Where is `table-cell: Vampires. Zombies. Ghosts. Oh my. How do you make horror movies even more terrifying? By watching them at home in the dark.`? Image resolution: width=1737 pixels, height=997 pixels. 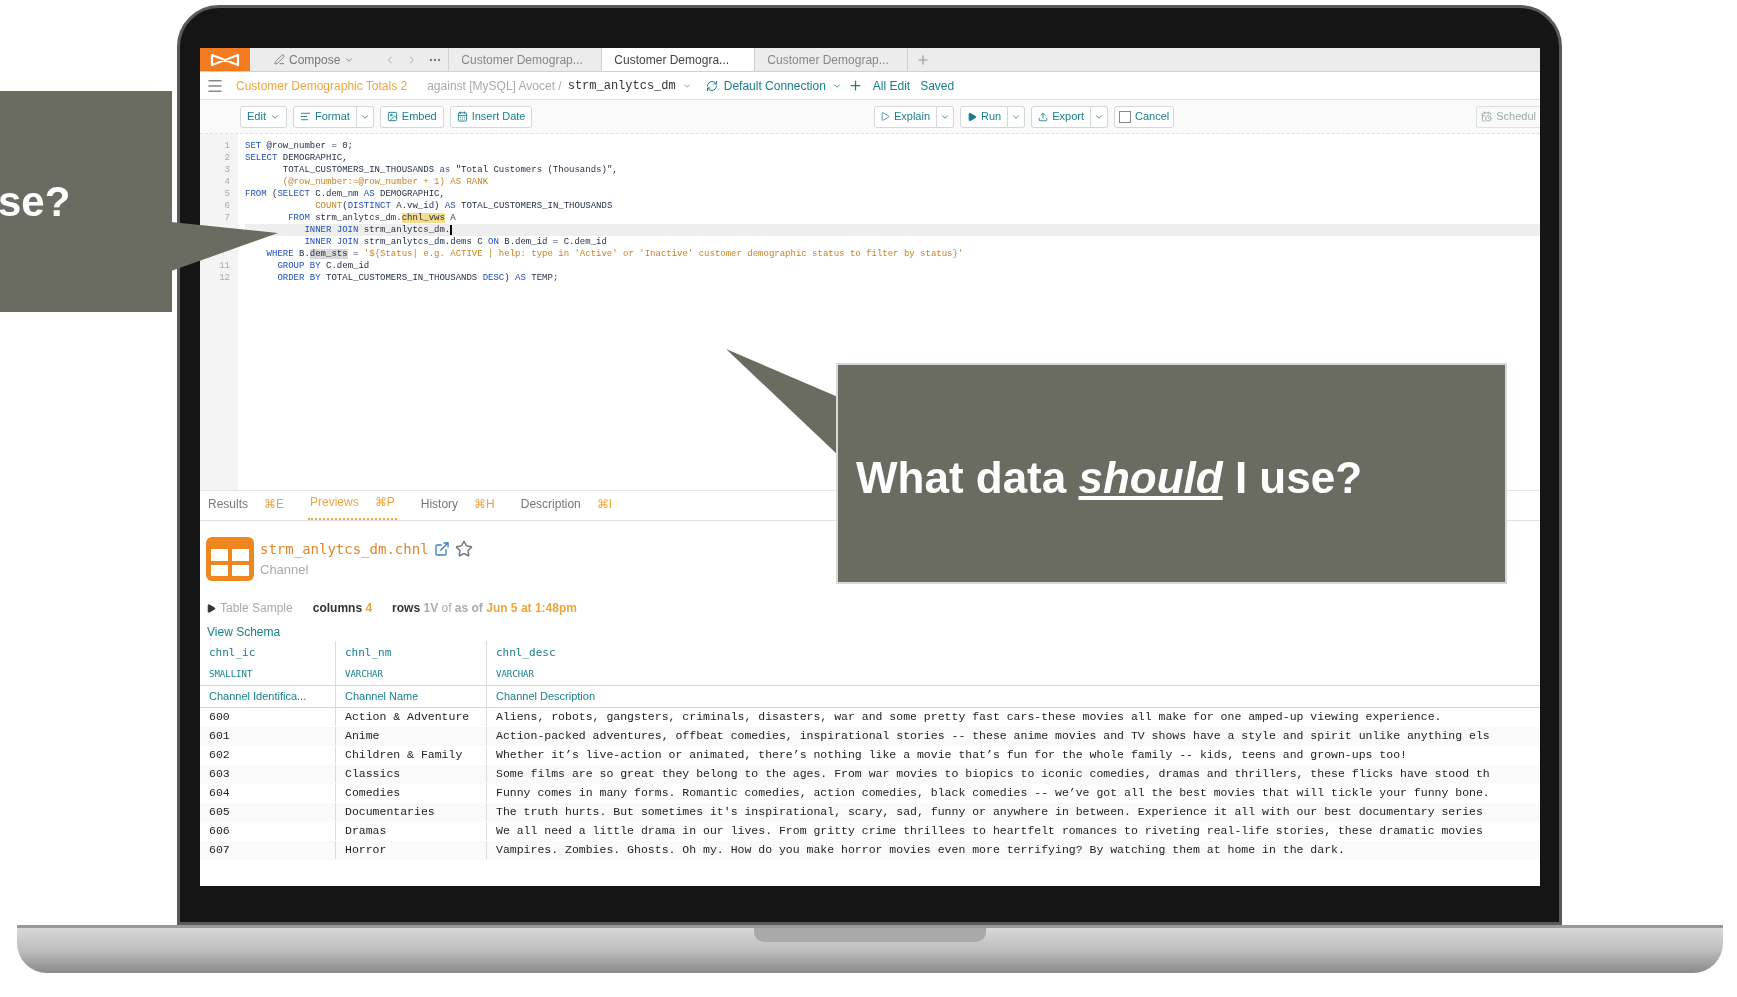 table-cell: Vampires. Zombies. Ghosts. Oh my. How do you make horror movies even more terrifying? By watching them at home in the dark. is located at coordinates (920, 850).